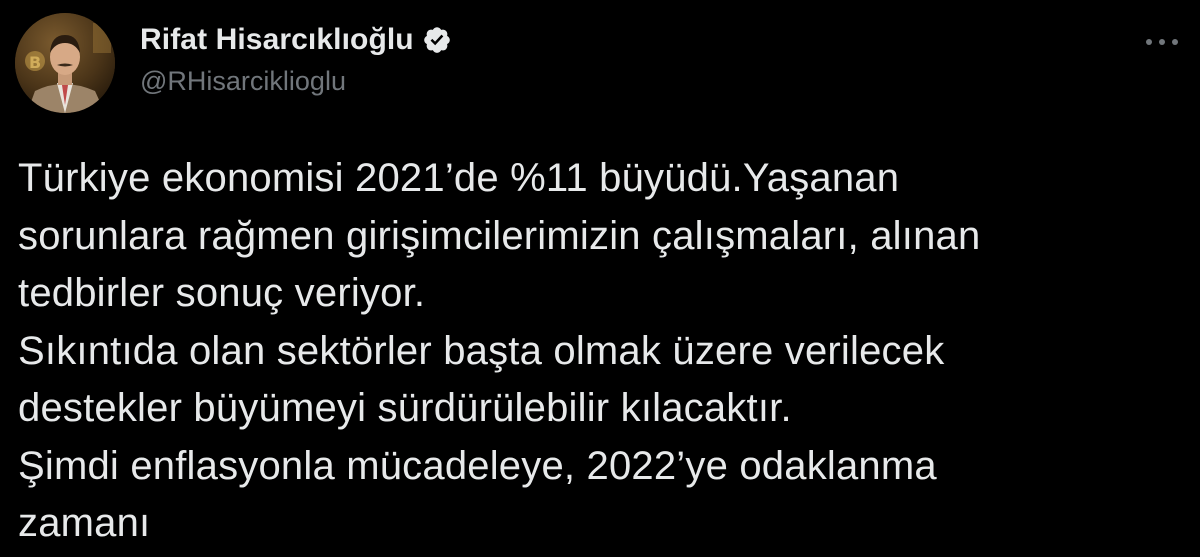 This screenshot has height=557, width=1200. I want to click on svg-text: B, so click(35, 62).